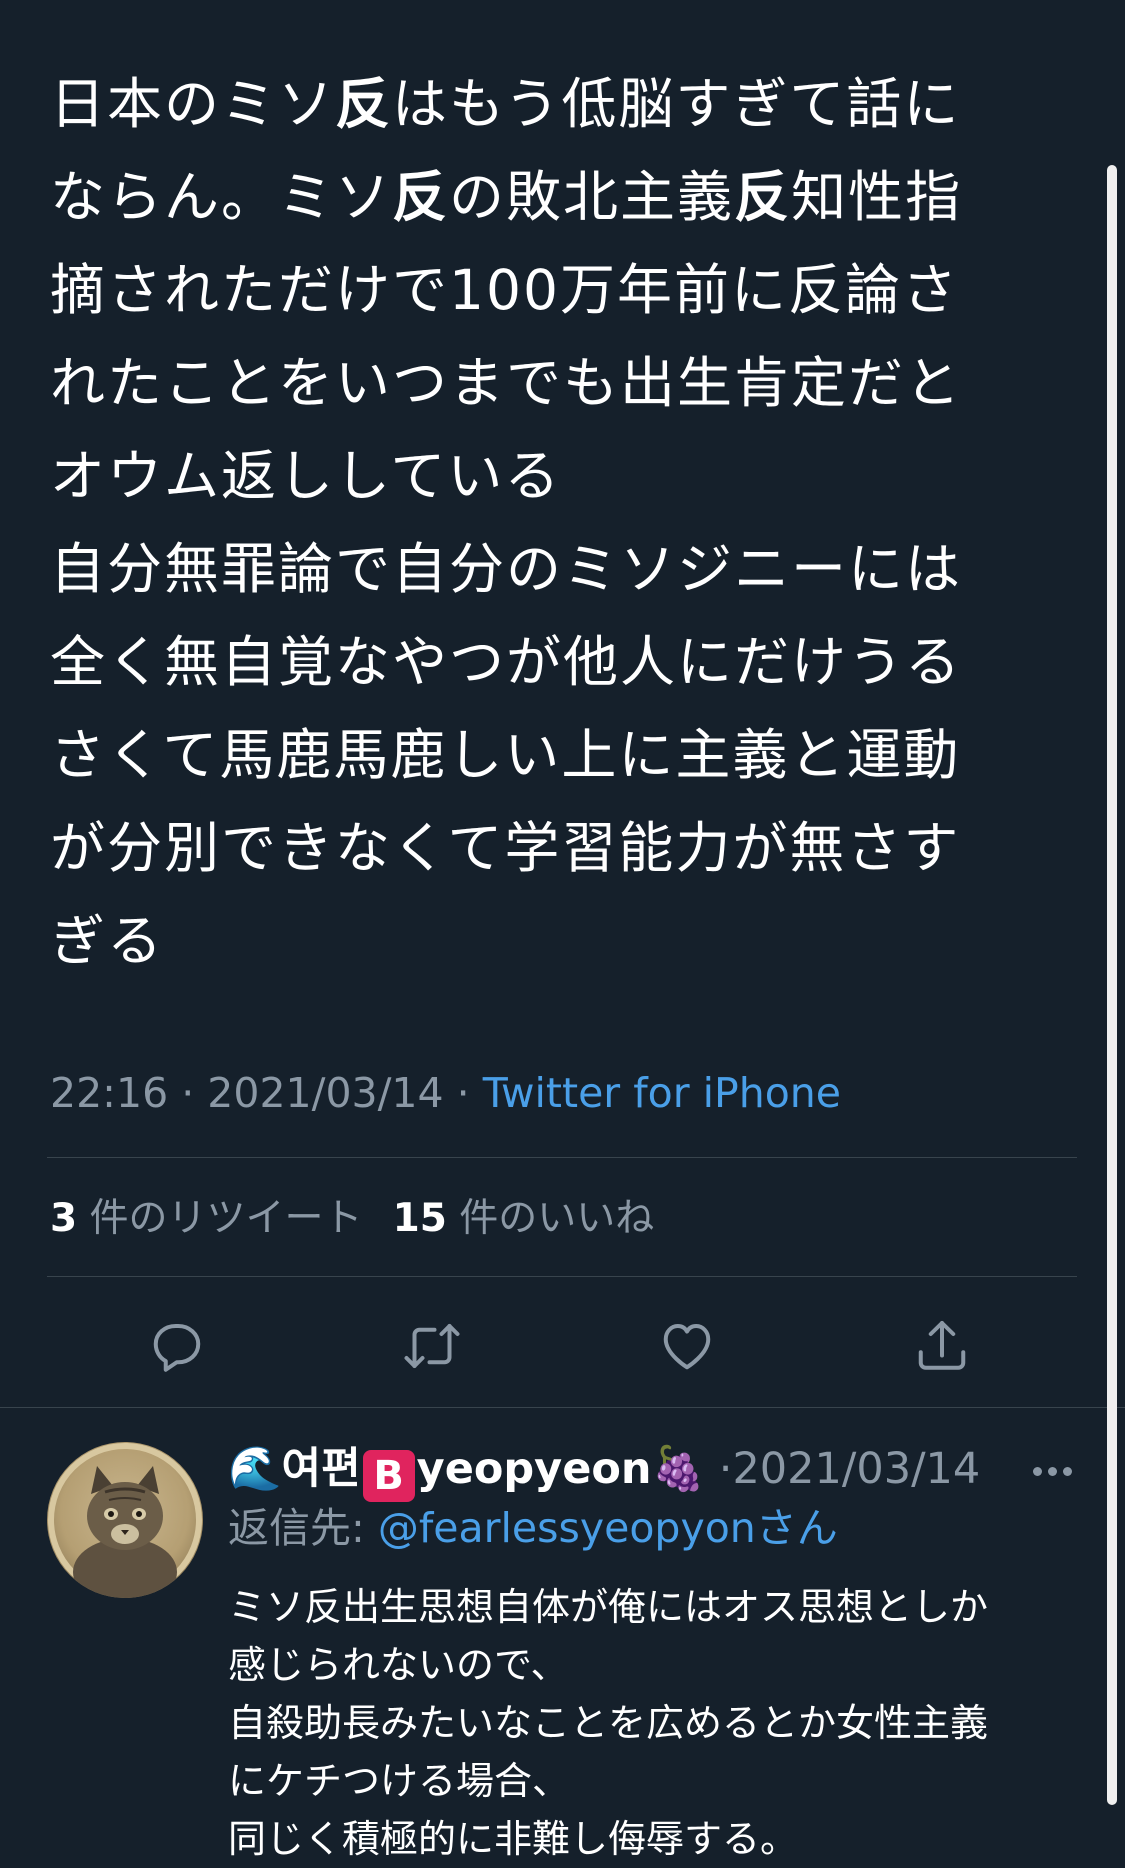 This screenshot has height=1868, width=1125. Describe the element at coordinates (419, 1218) in the screenshot. I see `like-count: 15` at that location.